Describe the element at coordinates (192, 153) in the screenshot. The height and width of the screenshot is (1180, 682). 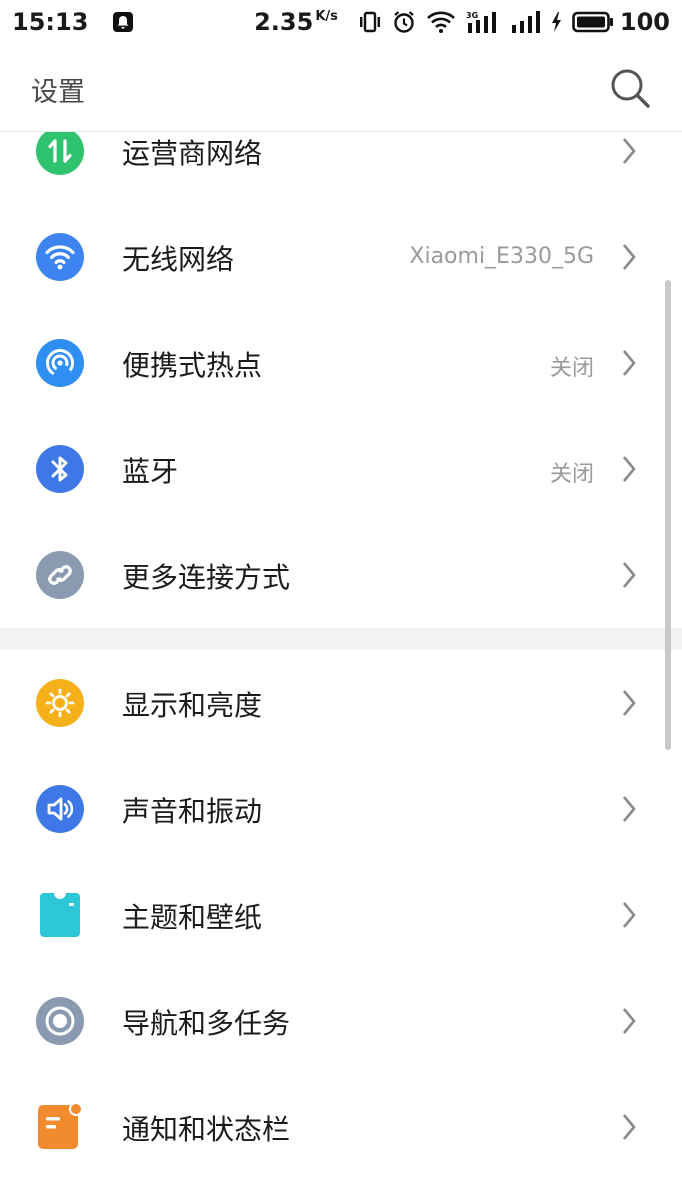
I see `settings-item-label: 运营商网络` at that location.